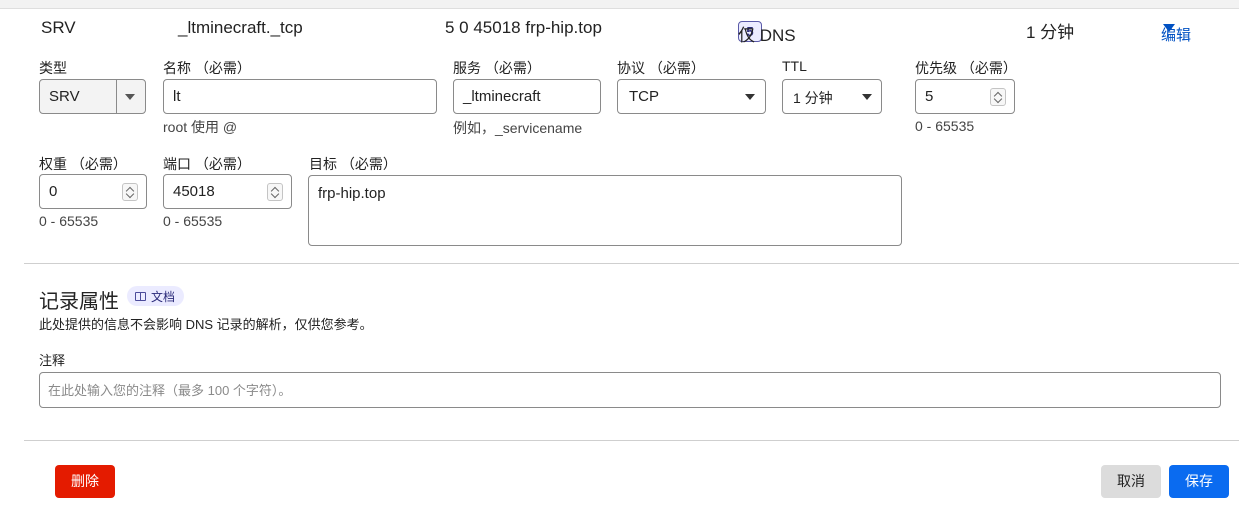  What do you see at coordinates (227, 191) in the screenshot?
I see `port-stepper: 45018` at bounding box center [227, 191].